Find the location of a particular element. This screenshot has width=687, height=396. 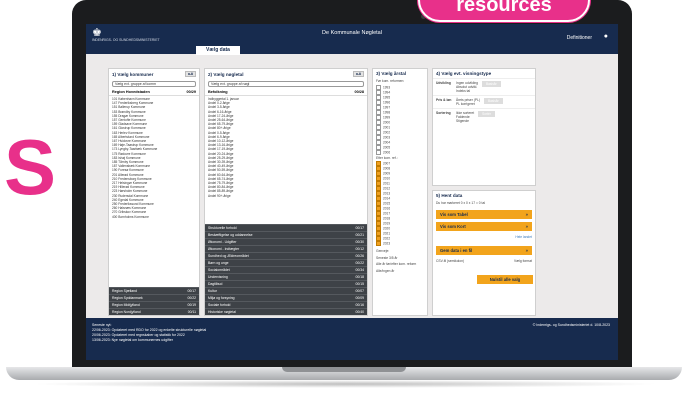

display-option-choices: Årets priser (PL) PL korrigeret is located at coordinates (468, 102).